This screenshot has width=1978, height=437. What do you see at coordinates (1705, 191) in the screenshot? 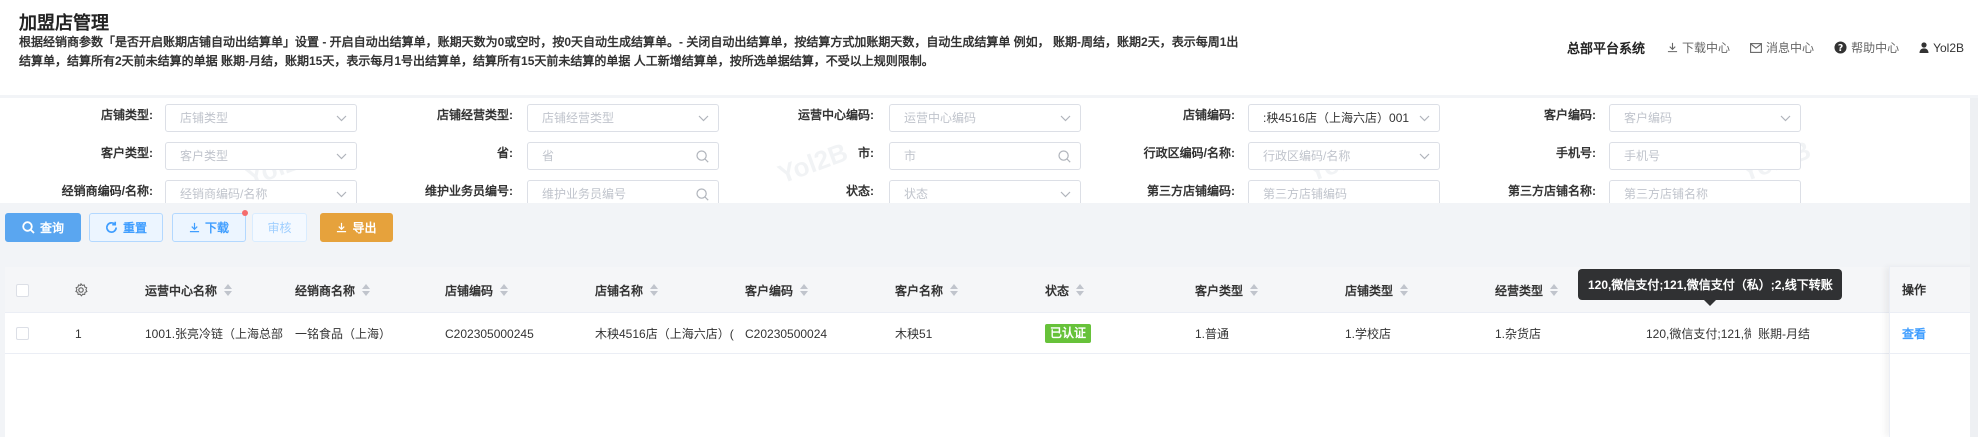
I see `third-store-name-input: 第三方店铺名称` at bounding box center [1705, 191].